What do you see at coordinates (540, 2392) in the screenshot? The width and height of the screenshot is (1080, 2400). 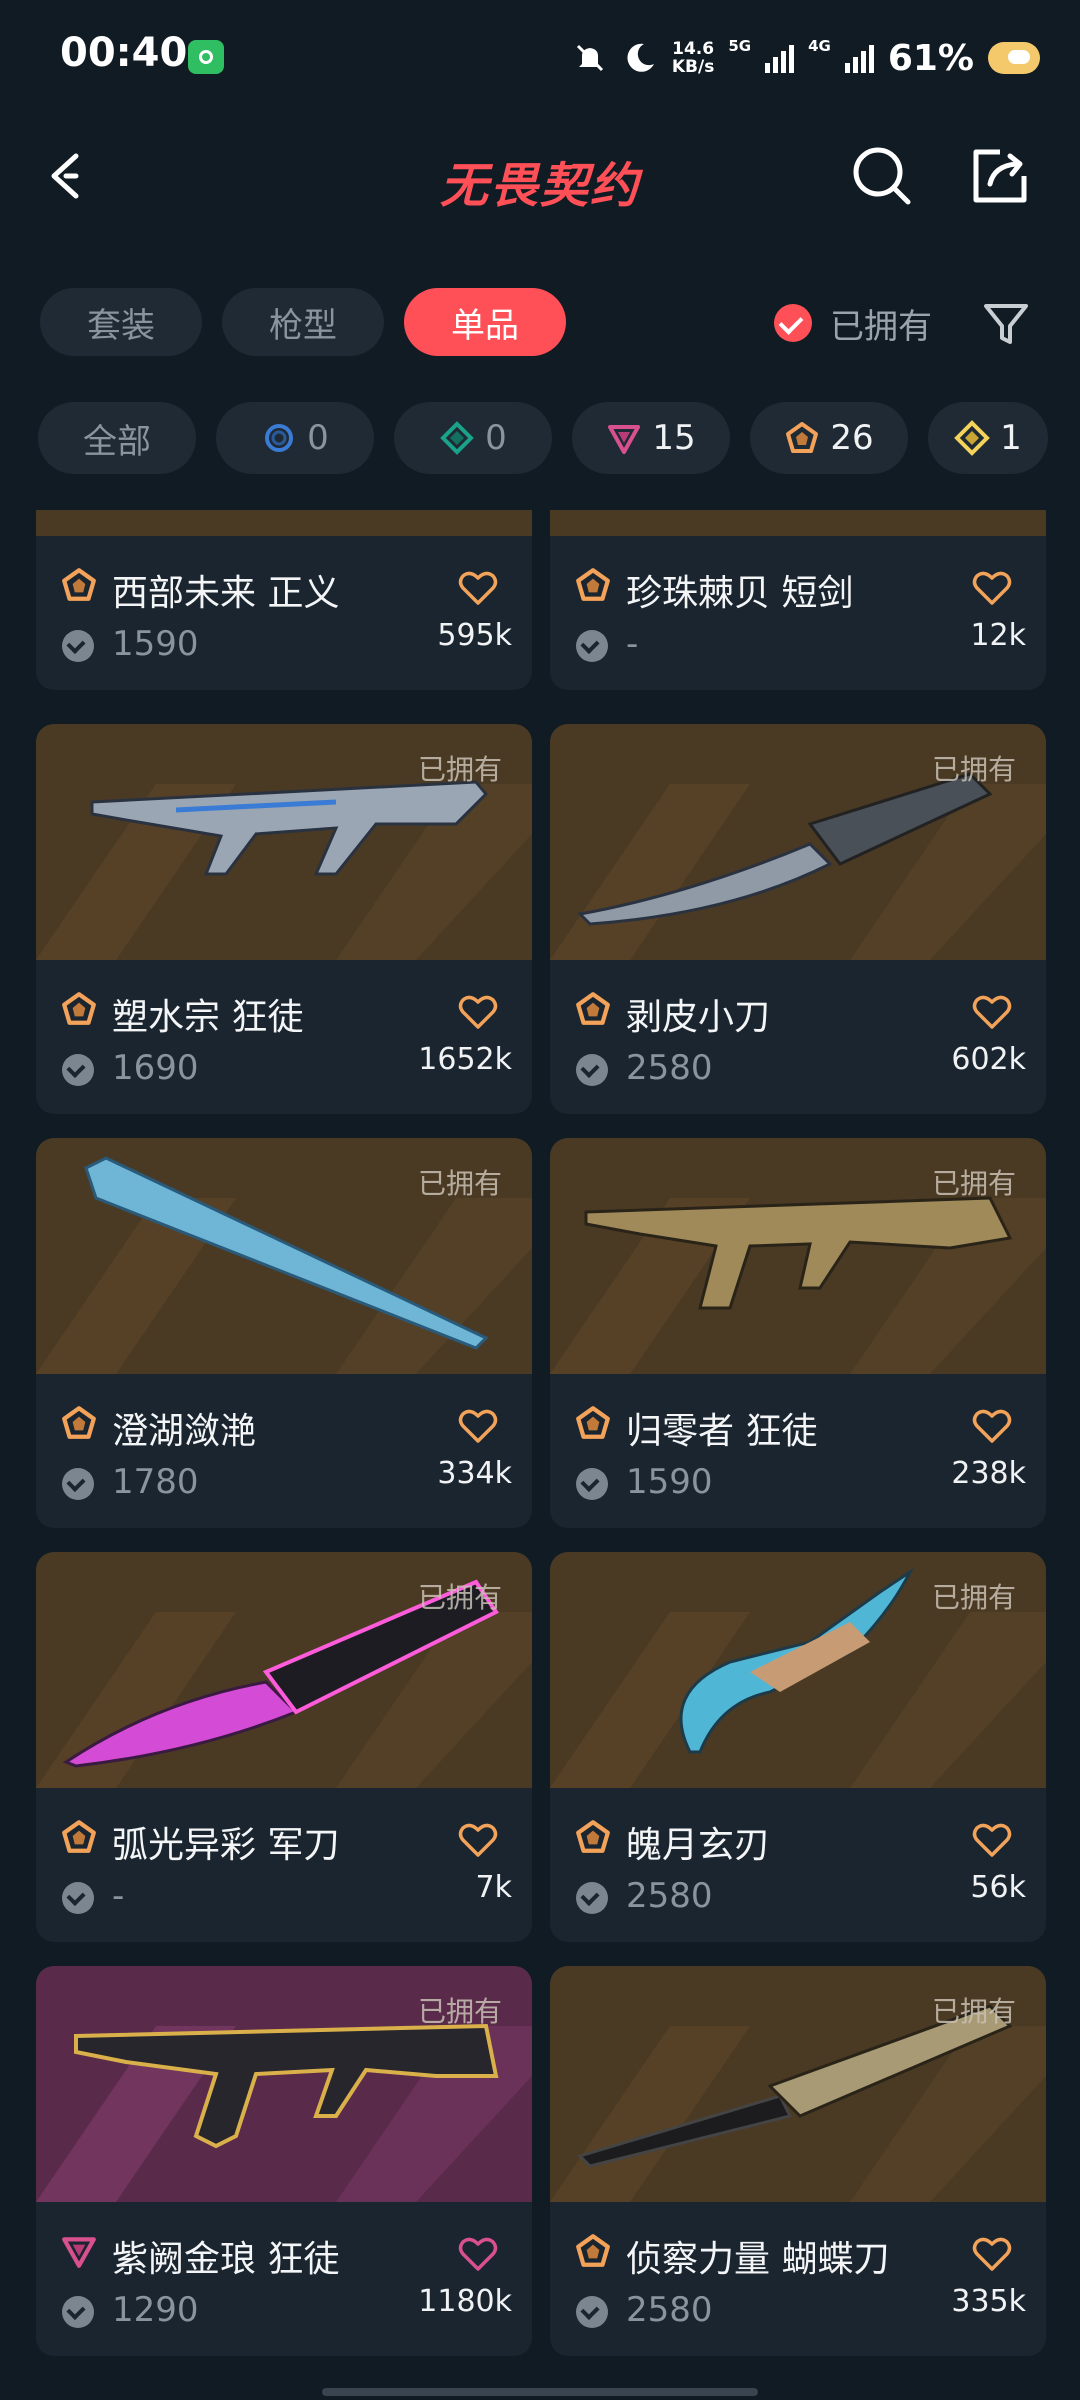 I see `home-indicator` at bounding box center [540, 2392].